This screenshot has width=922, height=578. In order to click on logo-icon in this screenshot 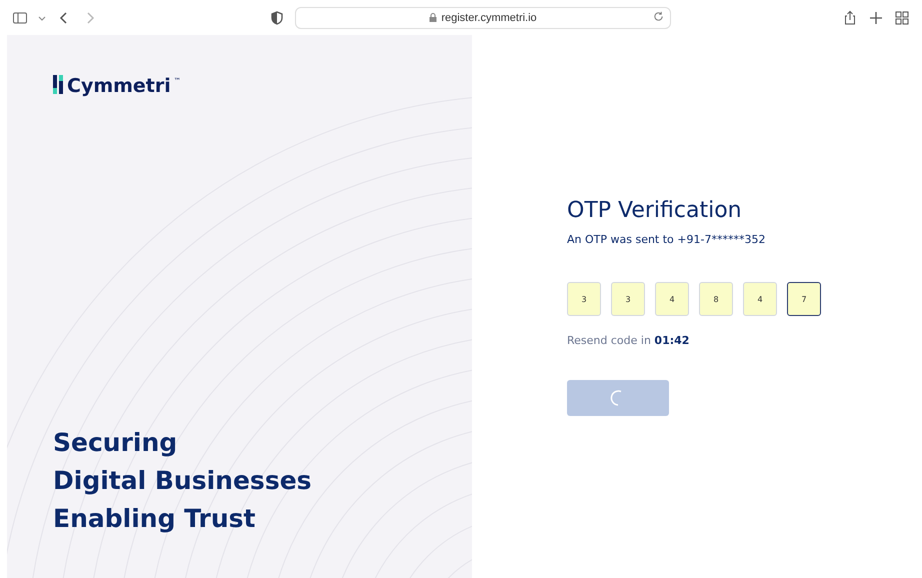, I will do `click(58, 84)`.